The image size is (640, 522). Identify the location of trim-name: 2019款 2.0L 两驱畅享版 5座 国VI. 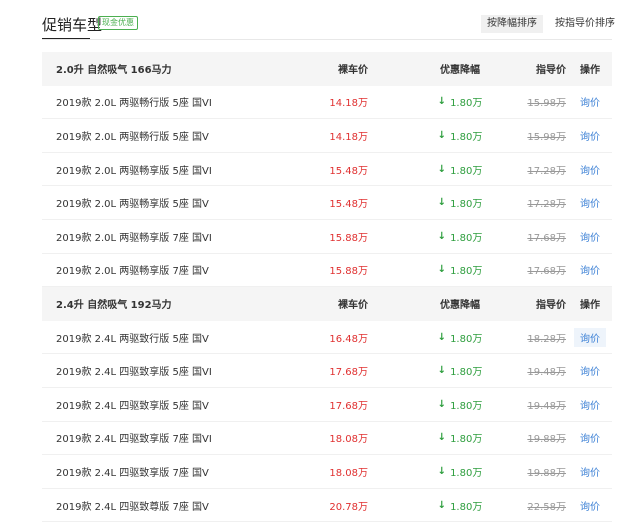
(134, 171).